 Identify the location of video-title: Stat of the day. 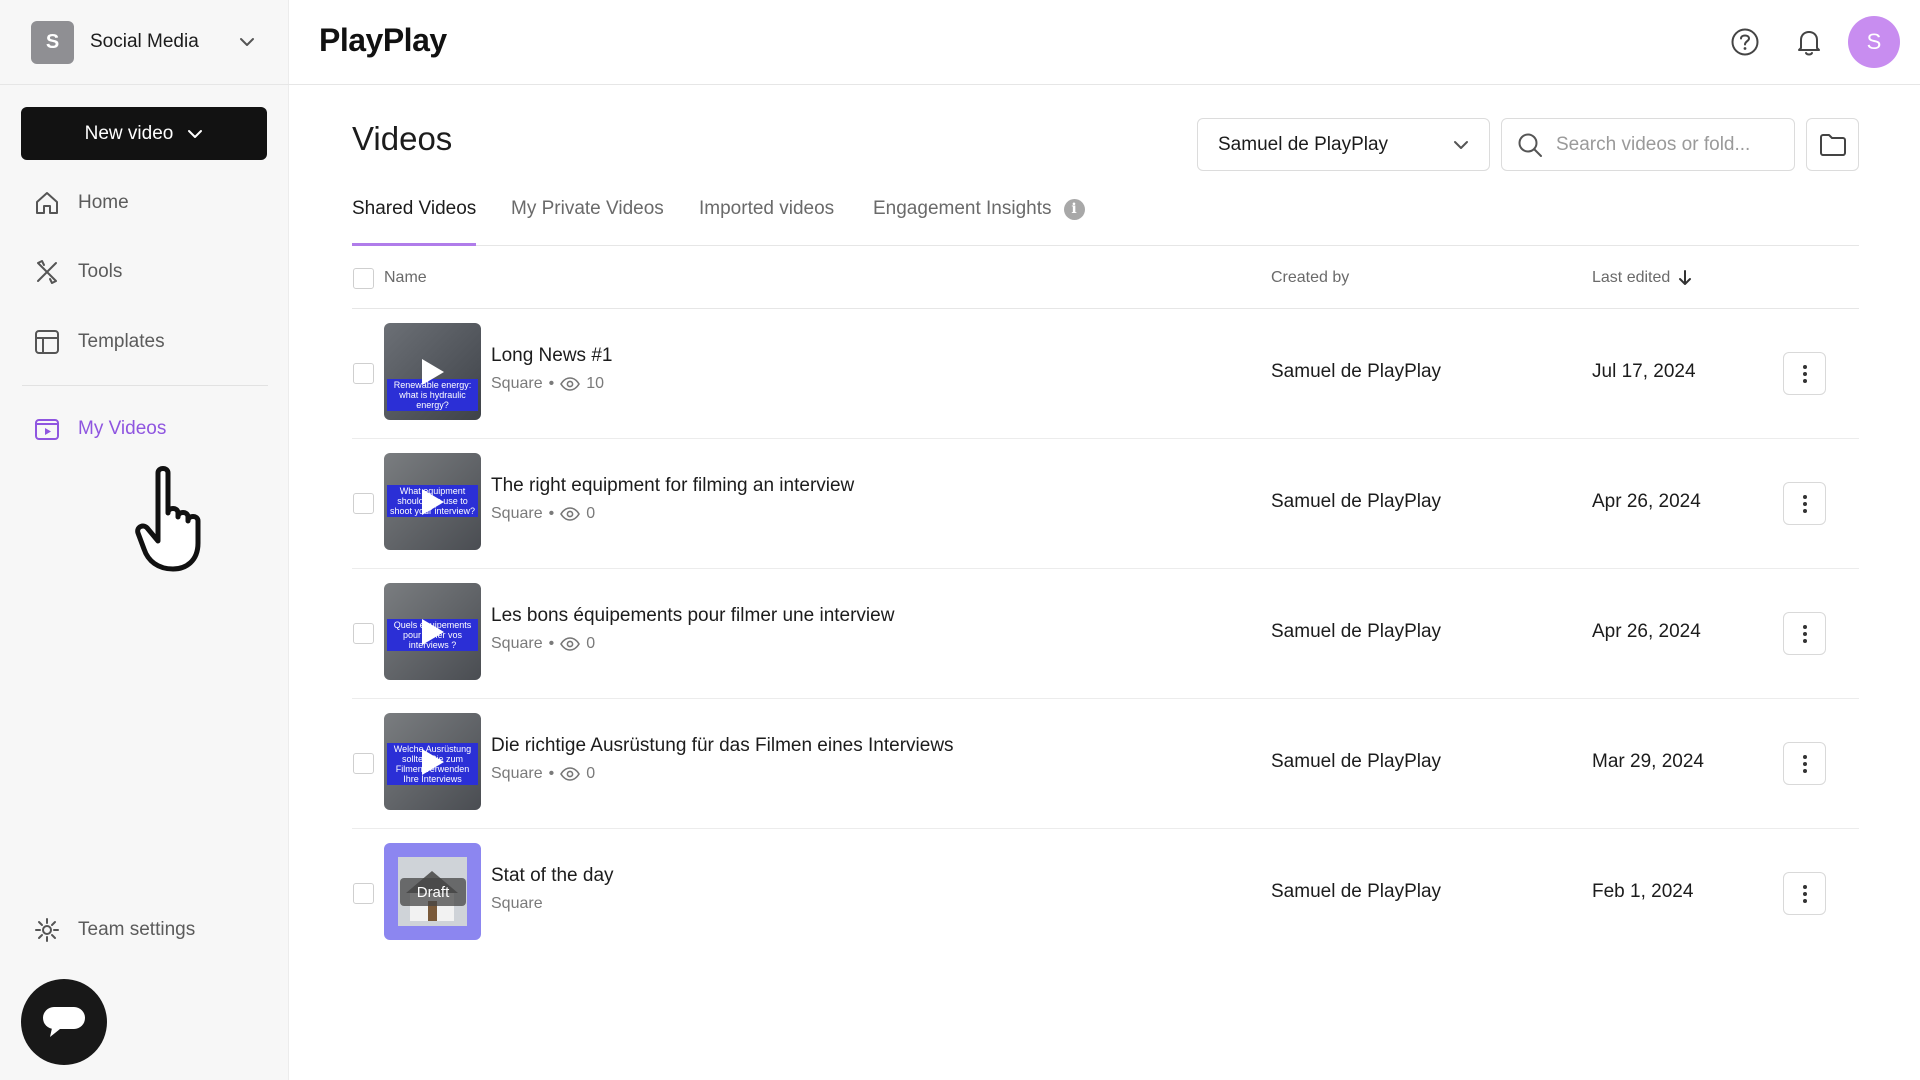
(552, 876).